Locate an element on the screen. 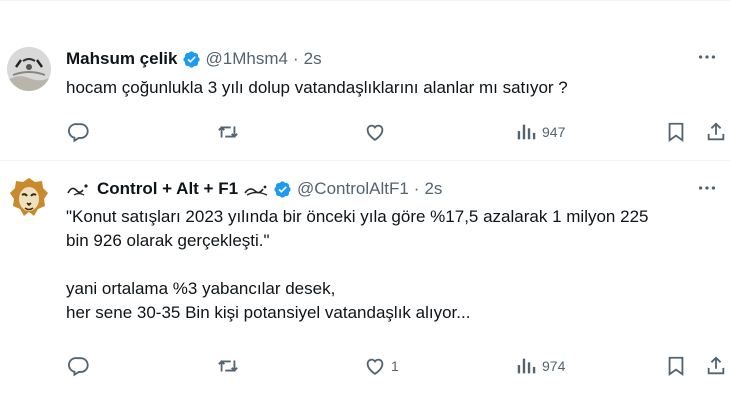 The height and width of the screenshot is (420, 730). tweet-actions: 1 974 is located at coordinates (365, 366).